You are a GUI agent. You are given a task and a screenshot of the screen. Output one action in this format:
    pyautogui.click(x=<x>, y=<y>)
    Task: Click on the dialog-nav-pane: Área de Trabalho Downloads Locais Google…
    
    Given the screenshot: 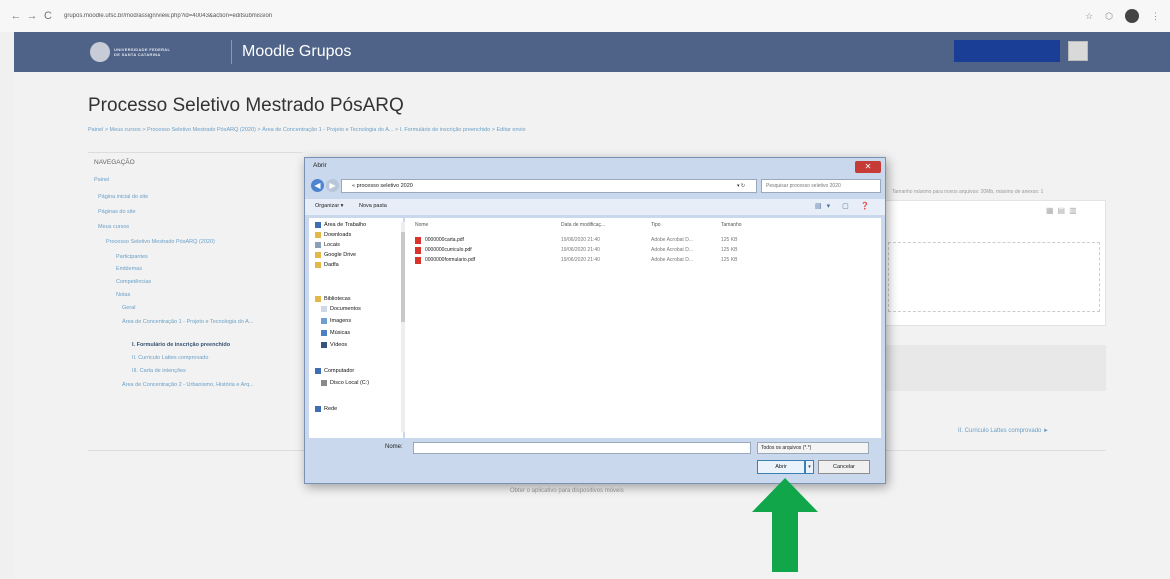 What is the action you would take?
    pyautogui.click(x=357, y=328)
    